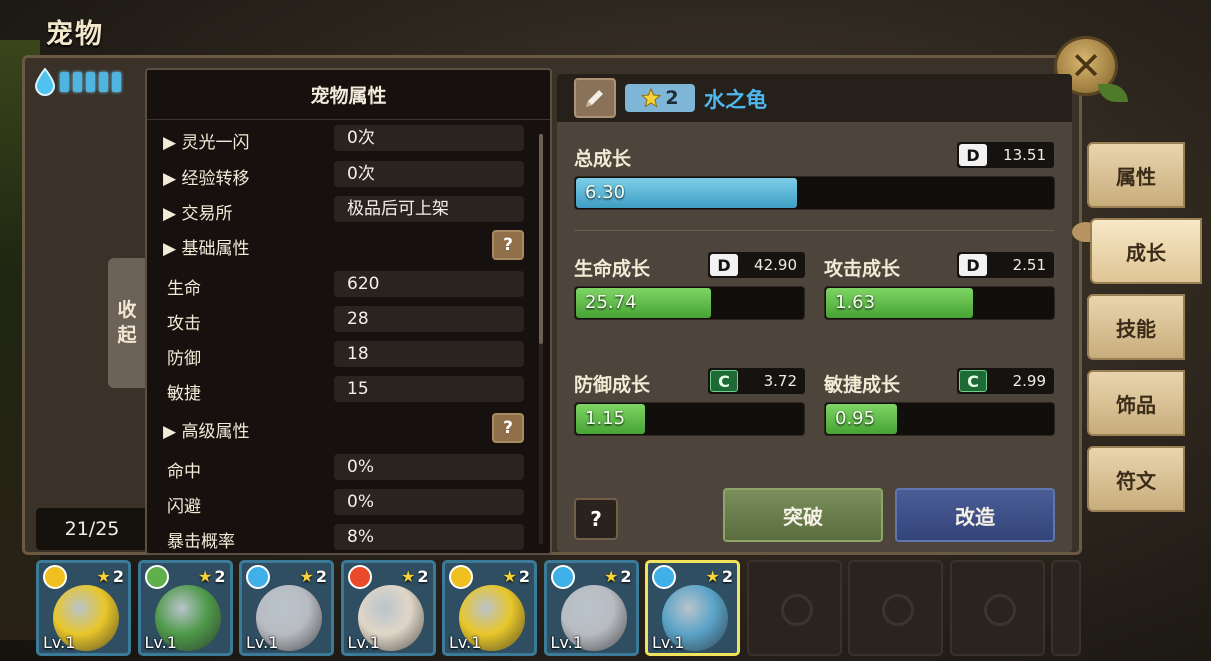 The width and height of the screenshot is (1211, 661). I want to click on collapse-label-2: 起, so click(127, 335).